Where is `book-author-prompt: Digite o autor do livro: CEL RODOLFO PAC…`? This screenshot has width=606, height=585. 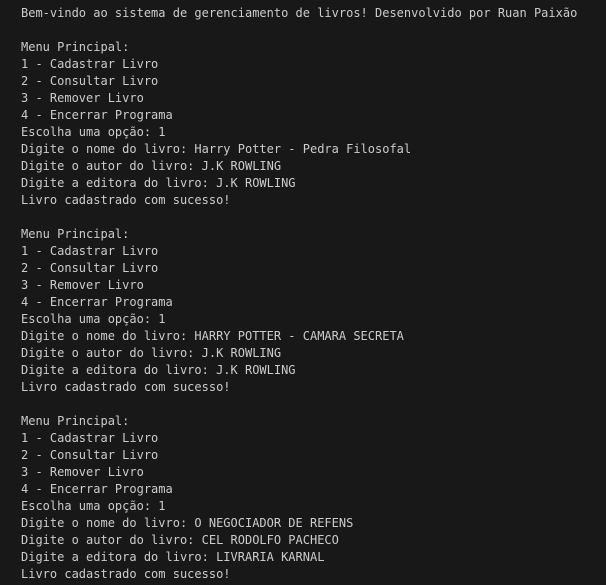
book-author-prompt: Digite o autor do livro: CEL RODOLFO PAC… is located at coordinates (180, 540).